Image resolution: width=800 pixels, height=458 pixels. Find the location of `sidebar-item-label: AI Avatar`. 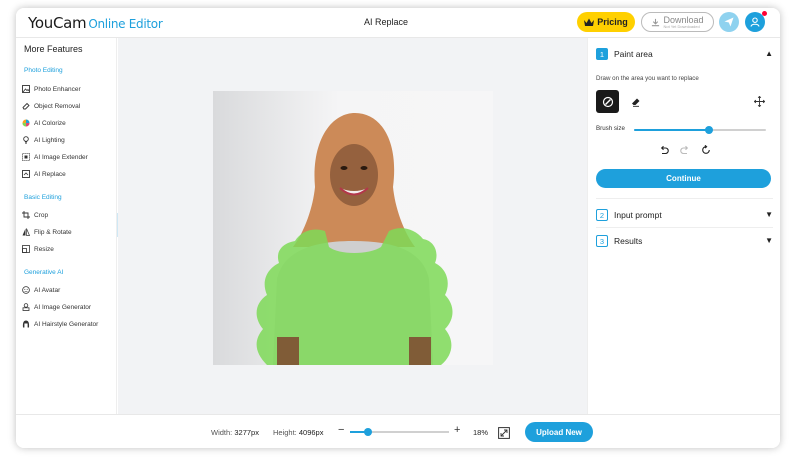

sidebar-item-label: AI Avatar is located at coordinates (47, 290).